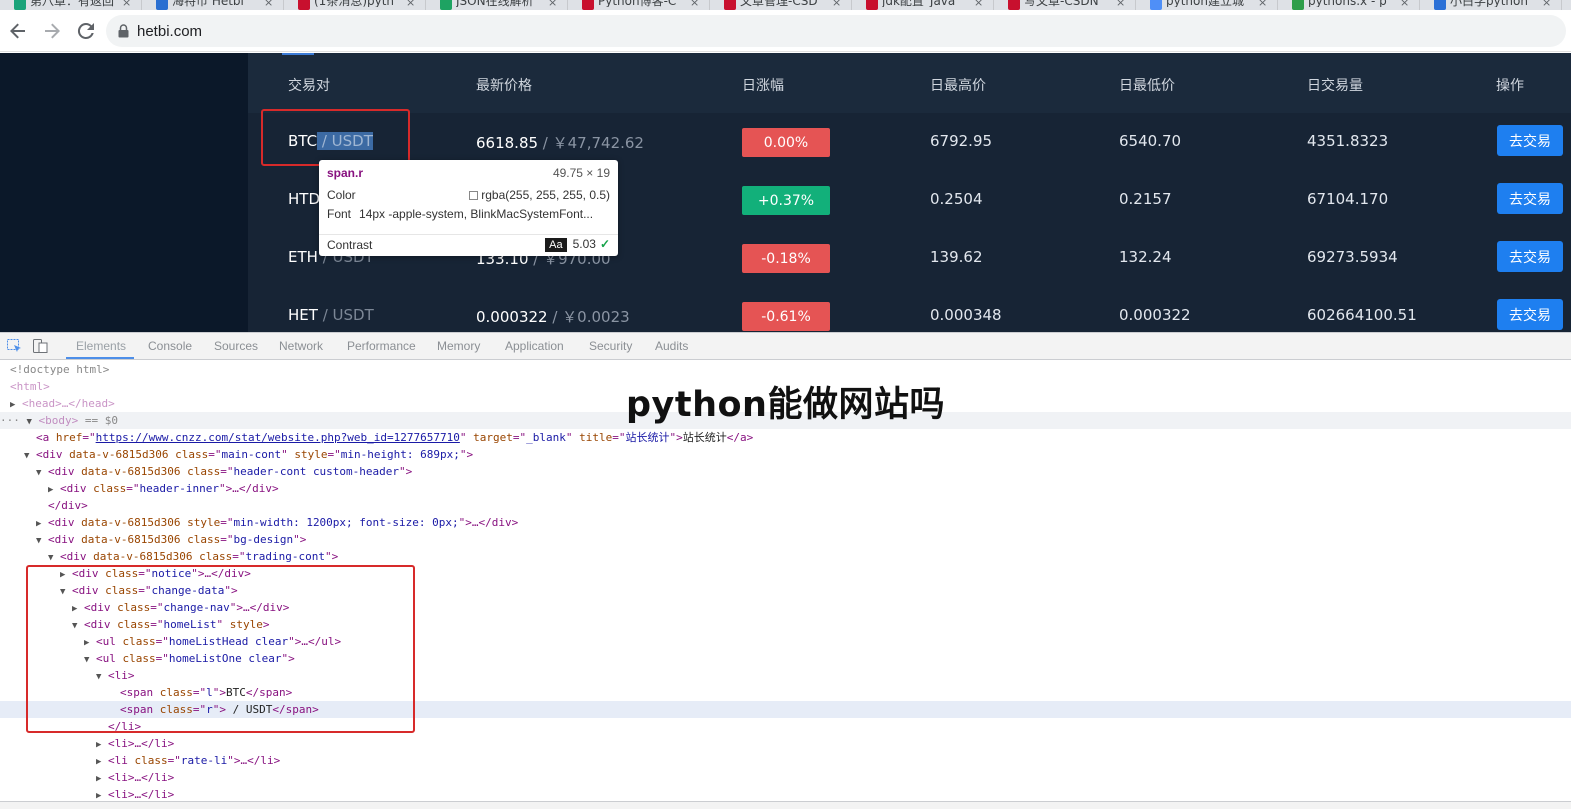 The image size is (1571, 809). Describe the element at coordinates (341, 195) in the screenshot. I see `tooltip-color-label: Color` at that location.